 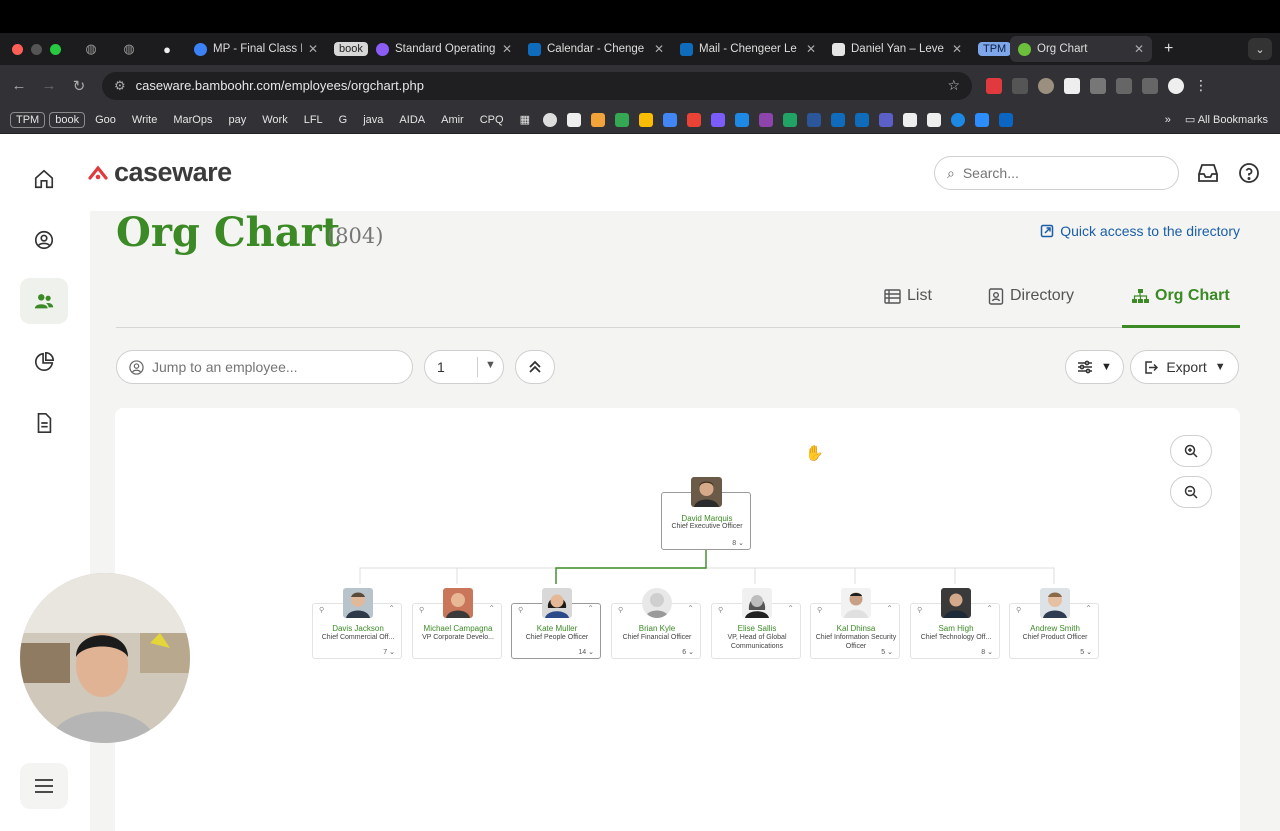 I want to click on browser-tab: TPM, so click(x=990, y=49).